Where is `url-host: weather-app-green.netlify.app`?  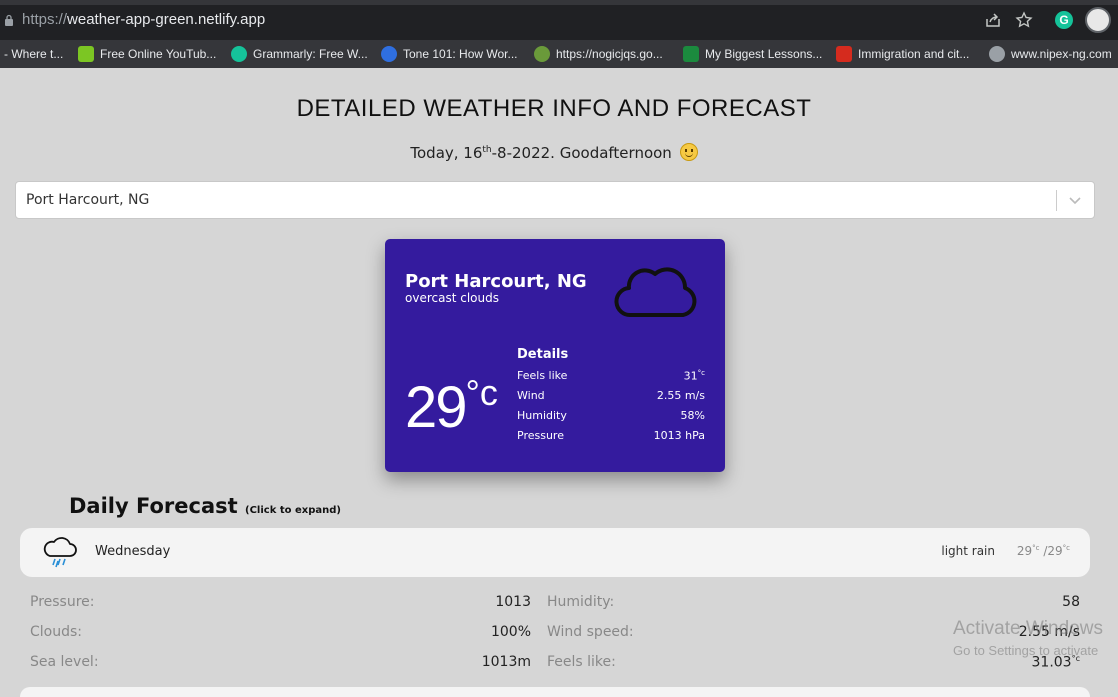
url-host: weather-app-green.netlify.app is located at coordinates (166, 19).